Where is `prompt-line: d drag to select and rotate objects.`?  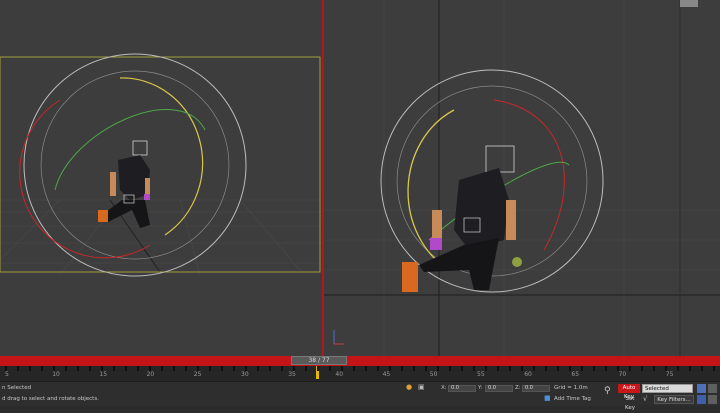 prompt-line: d drag to select and rotate objects. is located at coordinates (50, 399).